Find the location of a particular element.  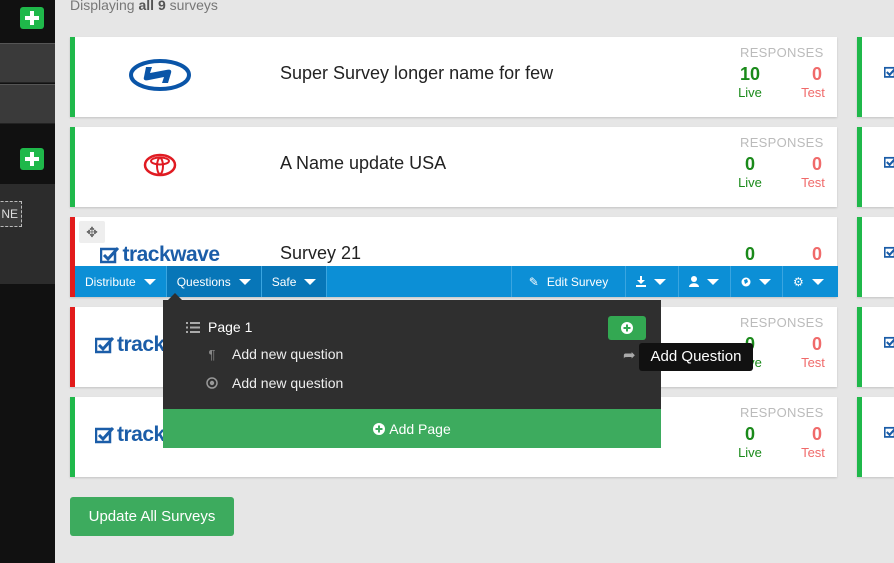

toyota-logo is located at coordinates (160, 165).